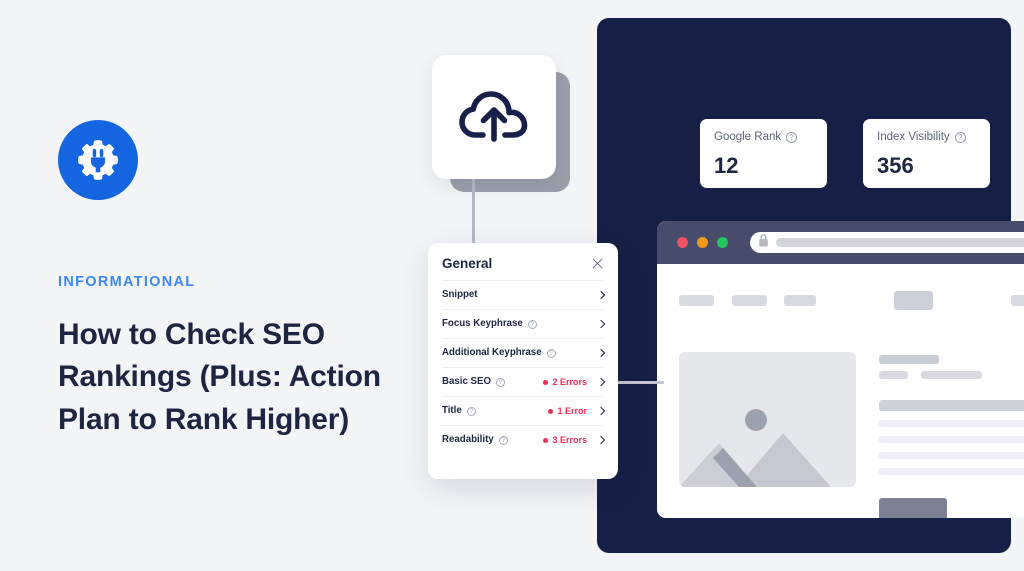 This screenshot has width=1024, height=571. Describe the element at coordinates (763, 242) in the screenshot. I see `lock-icon` at that location.